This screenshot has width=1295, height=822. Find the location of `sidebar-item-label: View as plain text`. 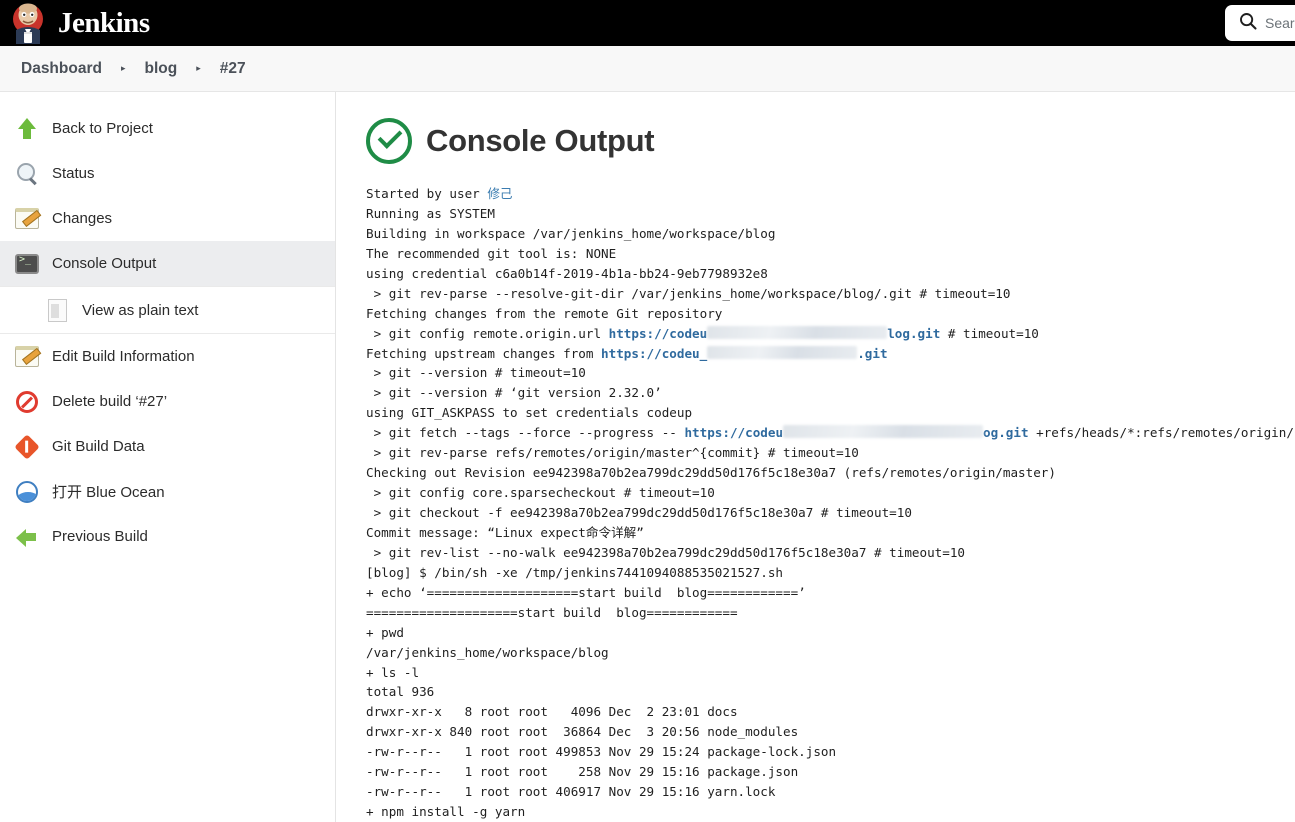

sidebar-item-label: View as plain text is located at coordinates (140, 310).